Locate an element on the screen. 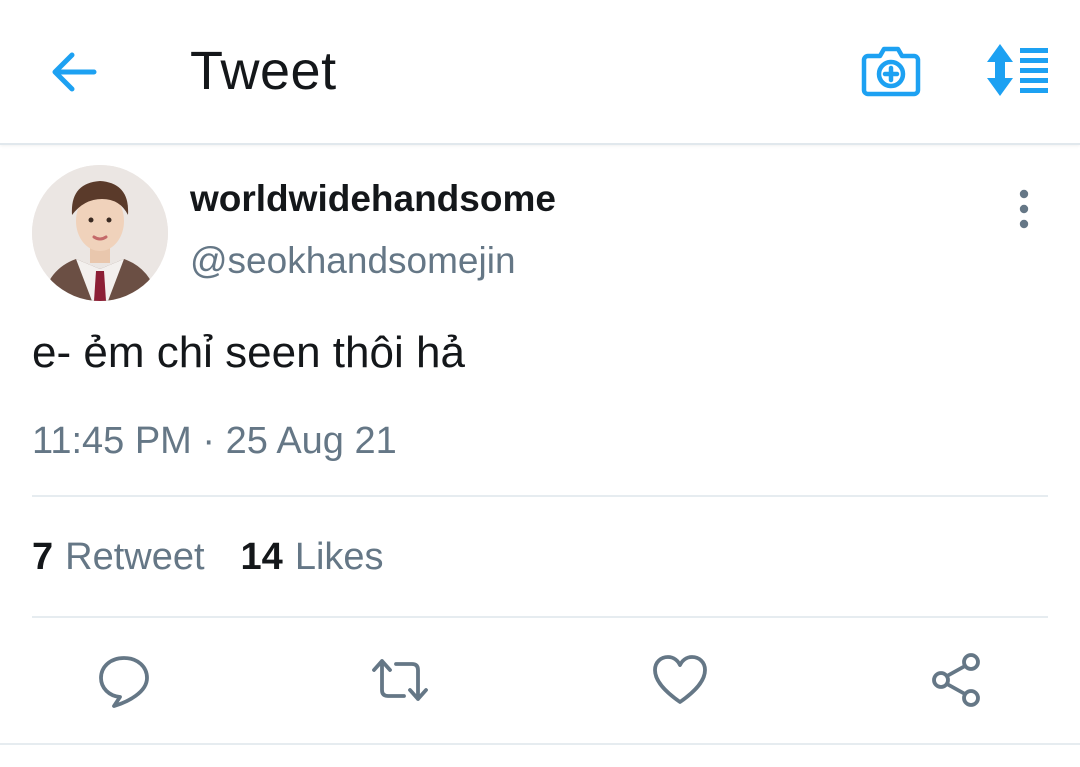 The height and width of the screenshot is (767, 1080). tweet-stats: 7 Retweet 14 Likes is located at coordinates (208, 557).